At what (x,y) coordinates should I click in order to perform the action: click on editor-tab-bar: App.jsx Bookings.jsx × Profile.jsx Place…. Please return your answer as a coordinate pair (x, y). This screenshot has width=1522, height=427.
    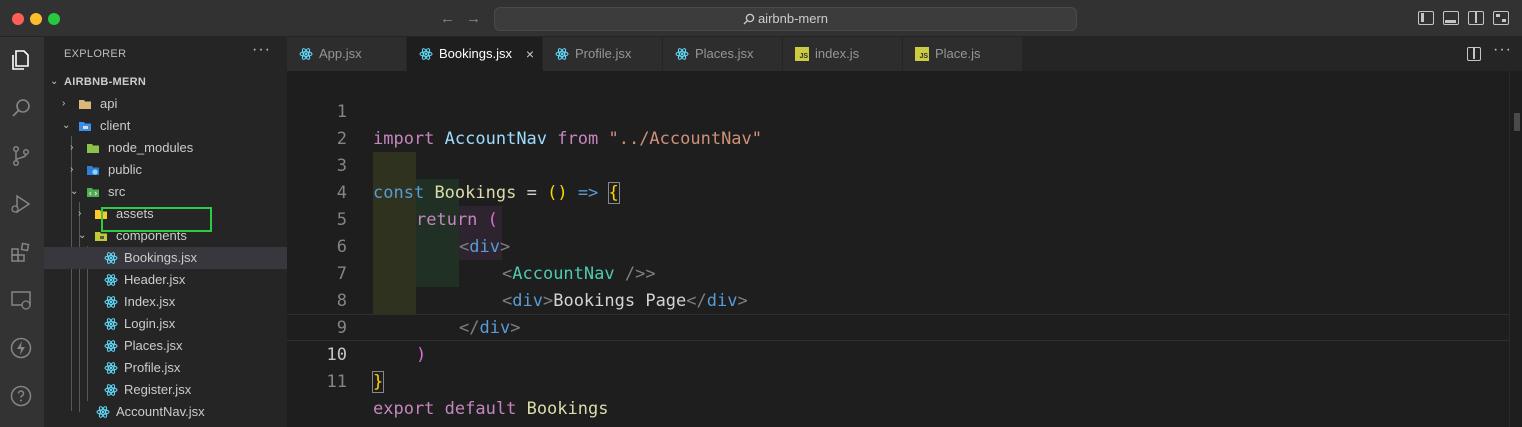
    Looking at the image, I should click on (904, 54).